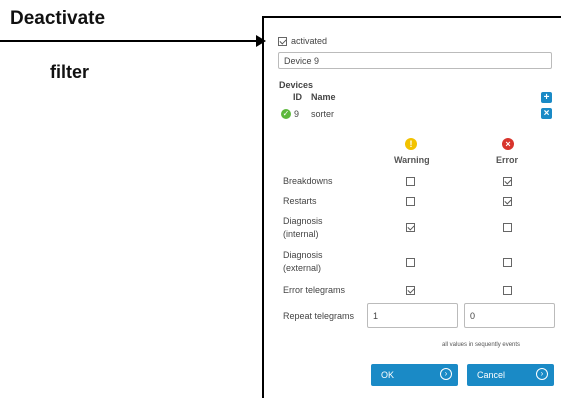 Image resolution: width=561 pixels, height=398 pixels. Describe the element at coordinates (410, 201) in the screenshot. I see `restarts-warning-checkbox` at that location.